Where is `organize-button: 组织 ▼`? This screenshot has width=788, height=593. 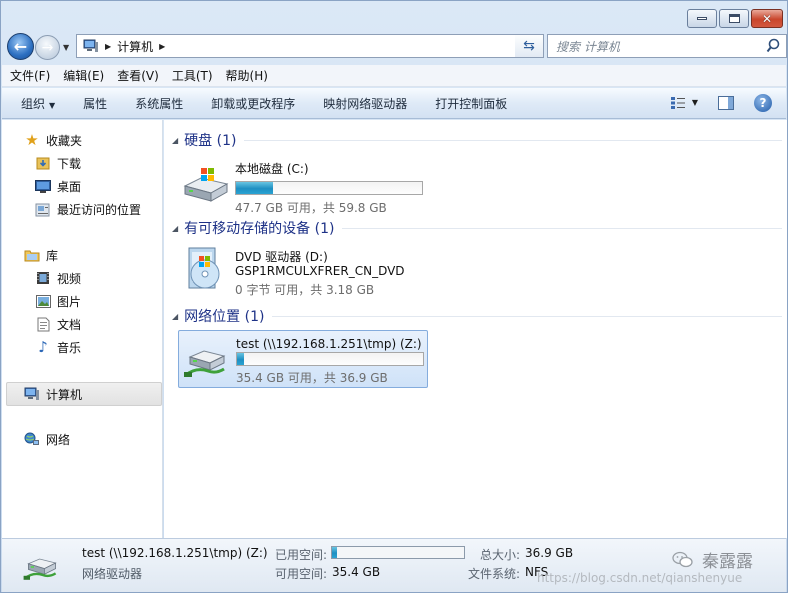
organize-button: 组织 ▼ is located at coordinates (38, 103).